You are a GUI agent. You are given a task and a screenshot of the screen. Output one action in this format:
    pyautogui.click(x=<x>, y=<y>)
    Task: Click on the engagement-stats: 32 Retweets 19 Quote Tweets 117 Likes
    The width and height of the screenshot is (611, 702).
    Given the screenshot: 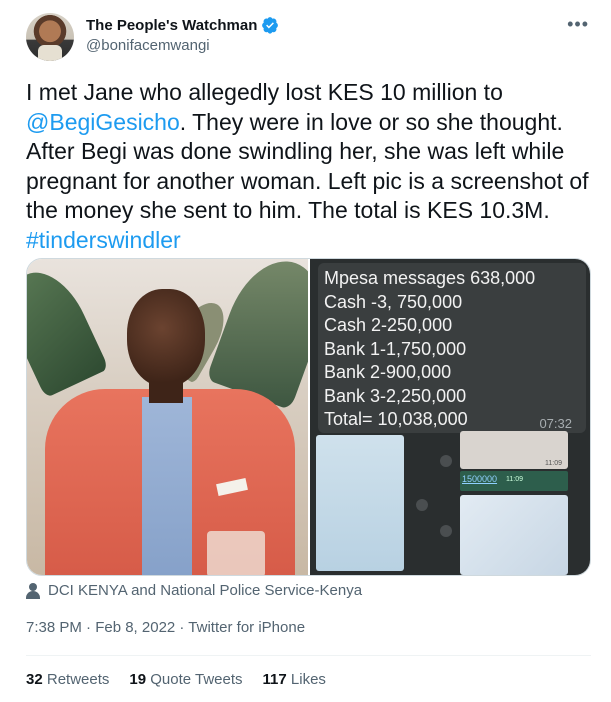 What is the action you would take?
    pyautogui.click(x=176, y=679)
    